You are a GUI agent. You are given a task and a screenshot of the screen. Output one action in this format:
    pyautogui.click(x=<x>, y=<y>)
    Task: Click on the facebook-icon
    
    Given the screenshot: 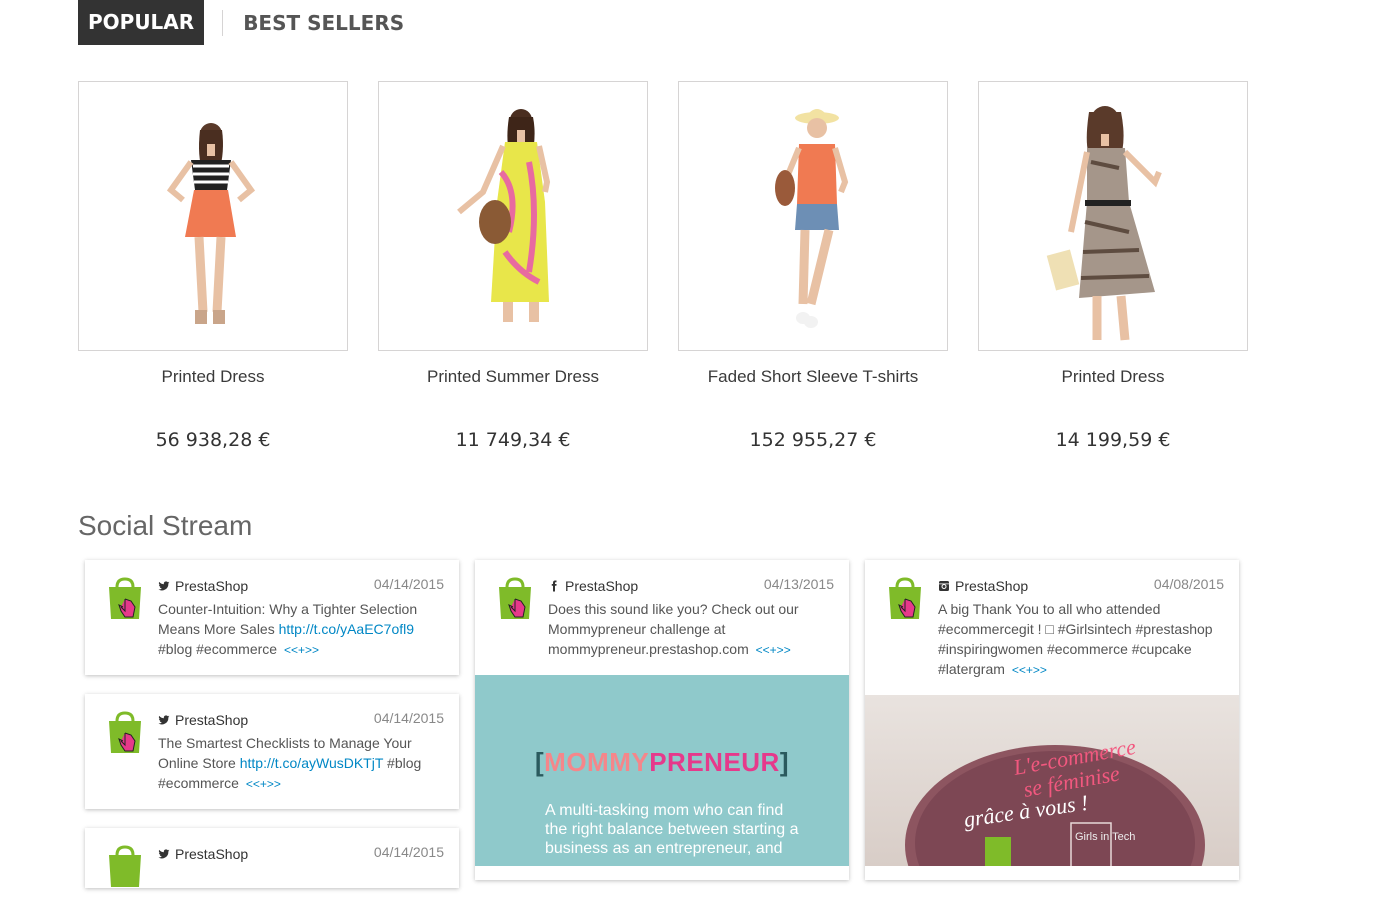 What is the action you would take?
    pyautogui.click(x=554, y=586)
    